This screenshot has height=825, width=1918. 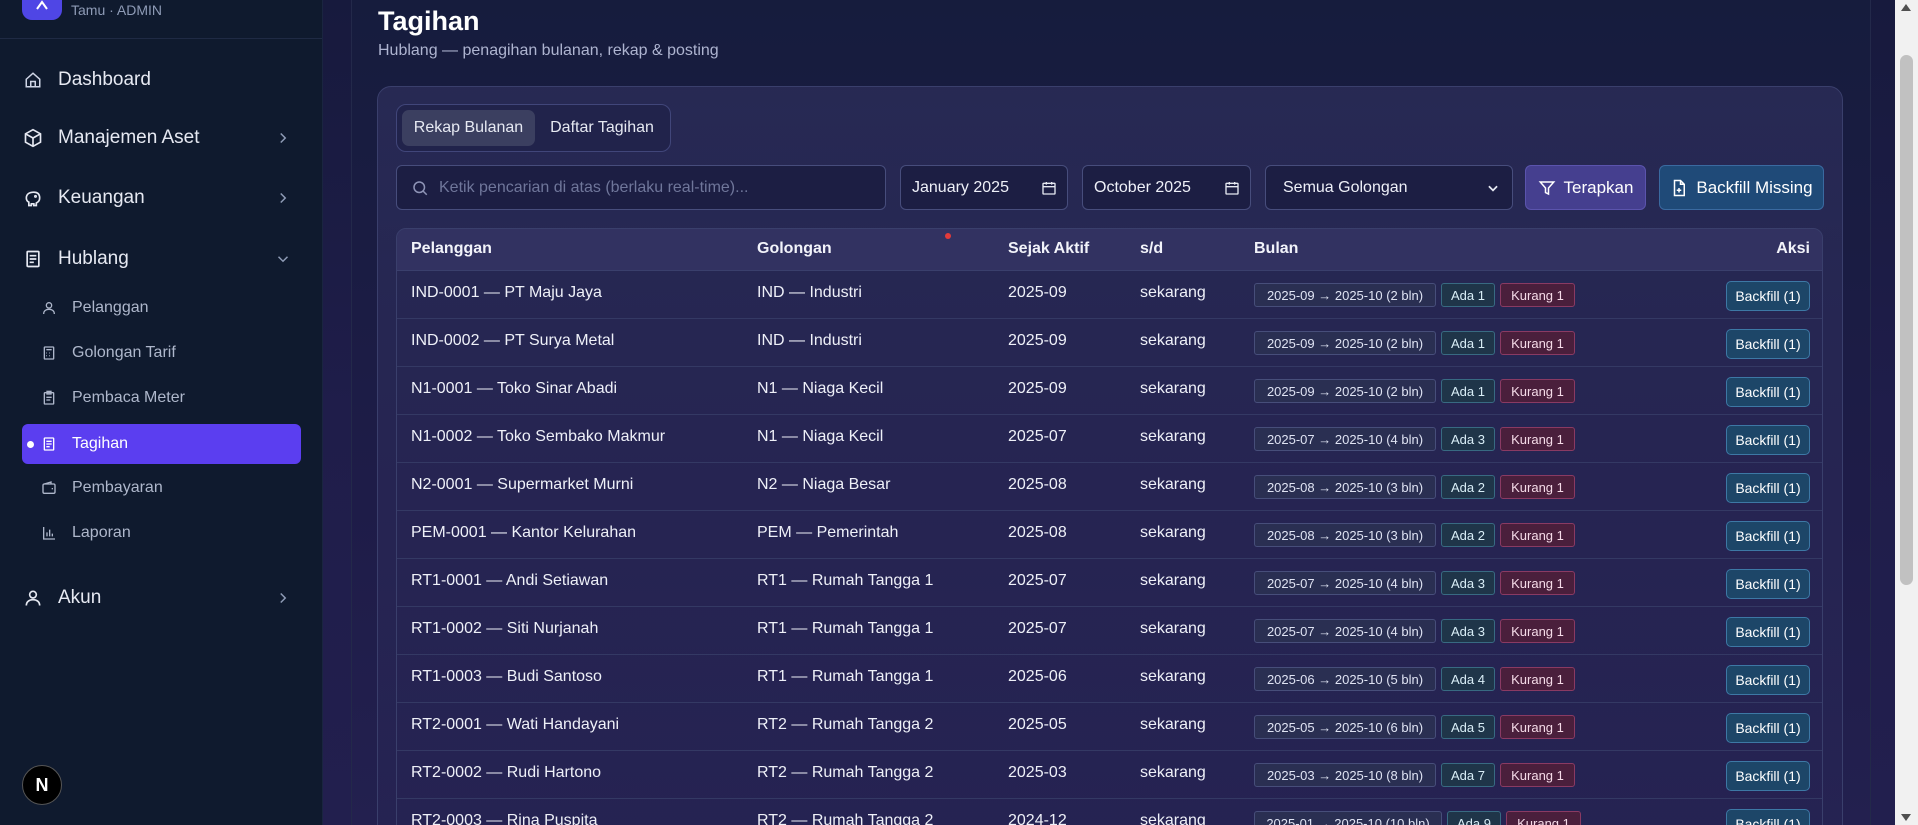 What do you see at coordinates (1468, 487) in the screenshot?
I see `existing-count-badge: Ada 2` at bounding box center [1468, 487].